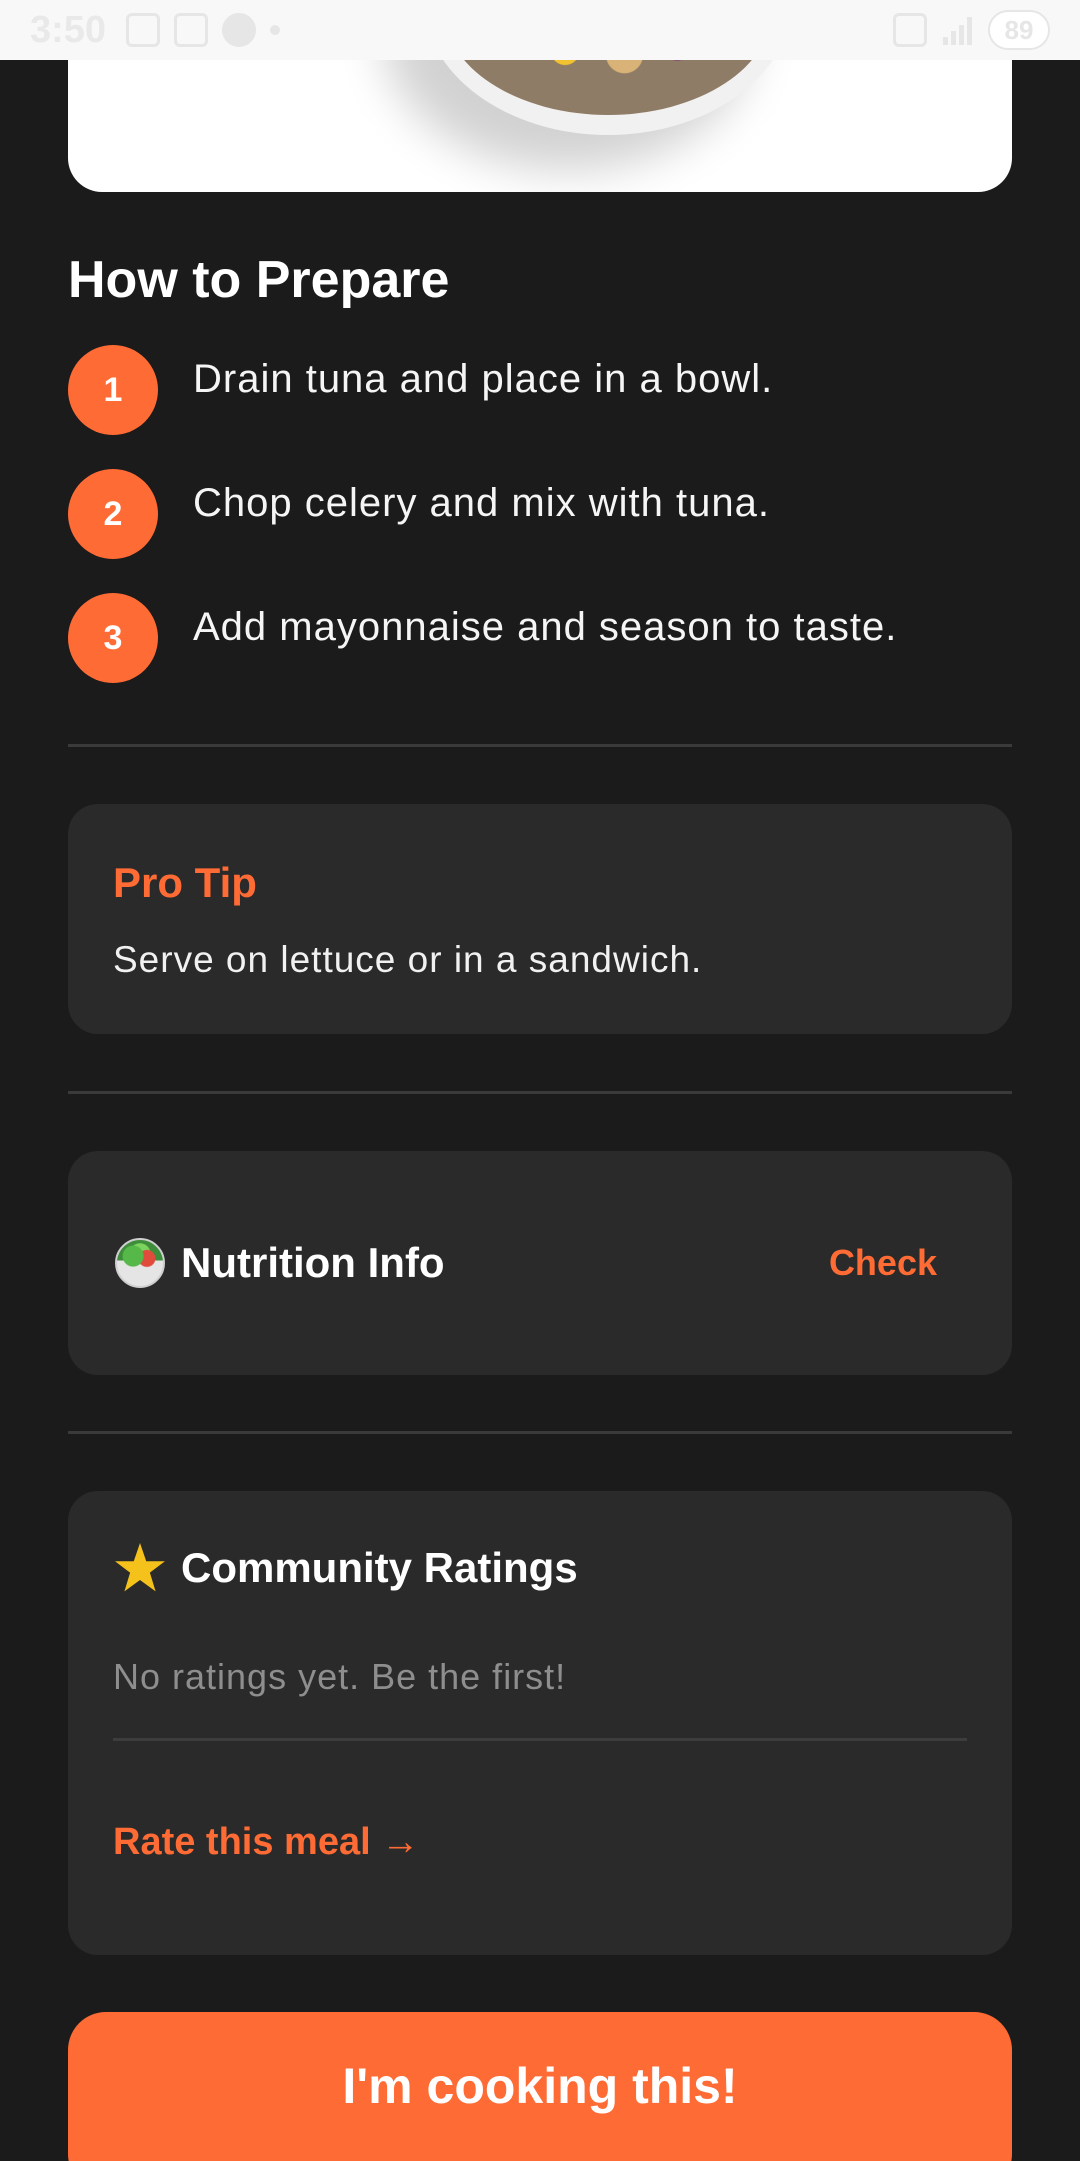 This screenshot has width=1080, height=2161. What do you see at coordinates (113, 514) in the screenshot?
I see `step-number-badge: 2` at bounding box center [113, 514].